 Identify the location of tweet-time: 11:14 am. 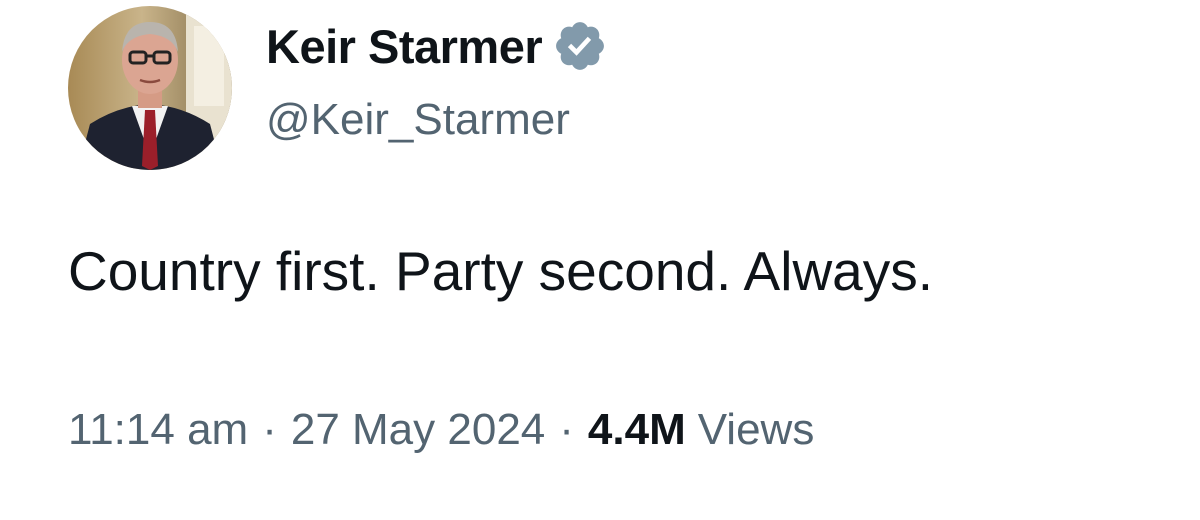
(158, 430).